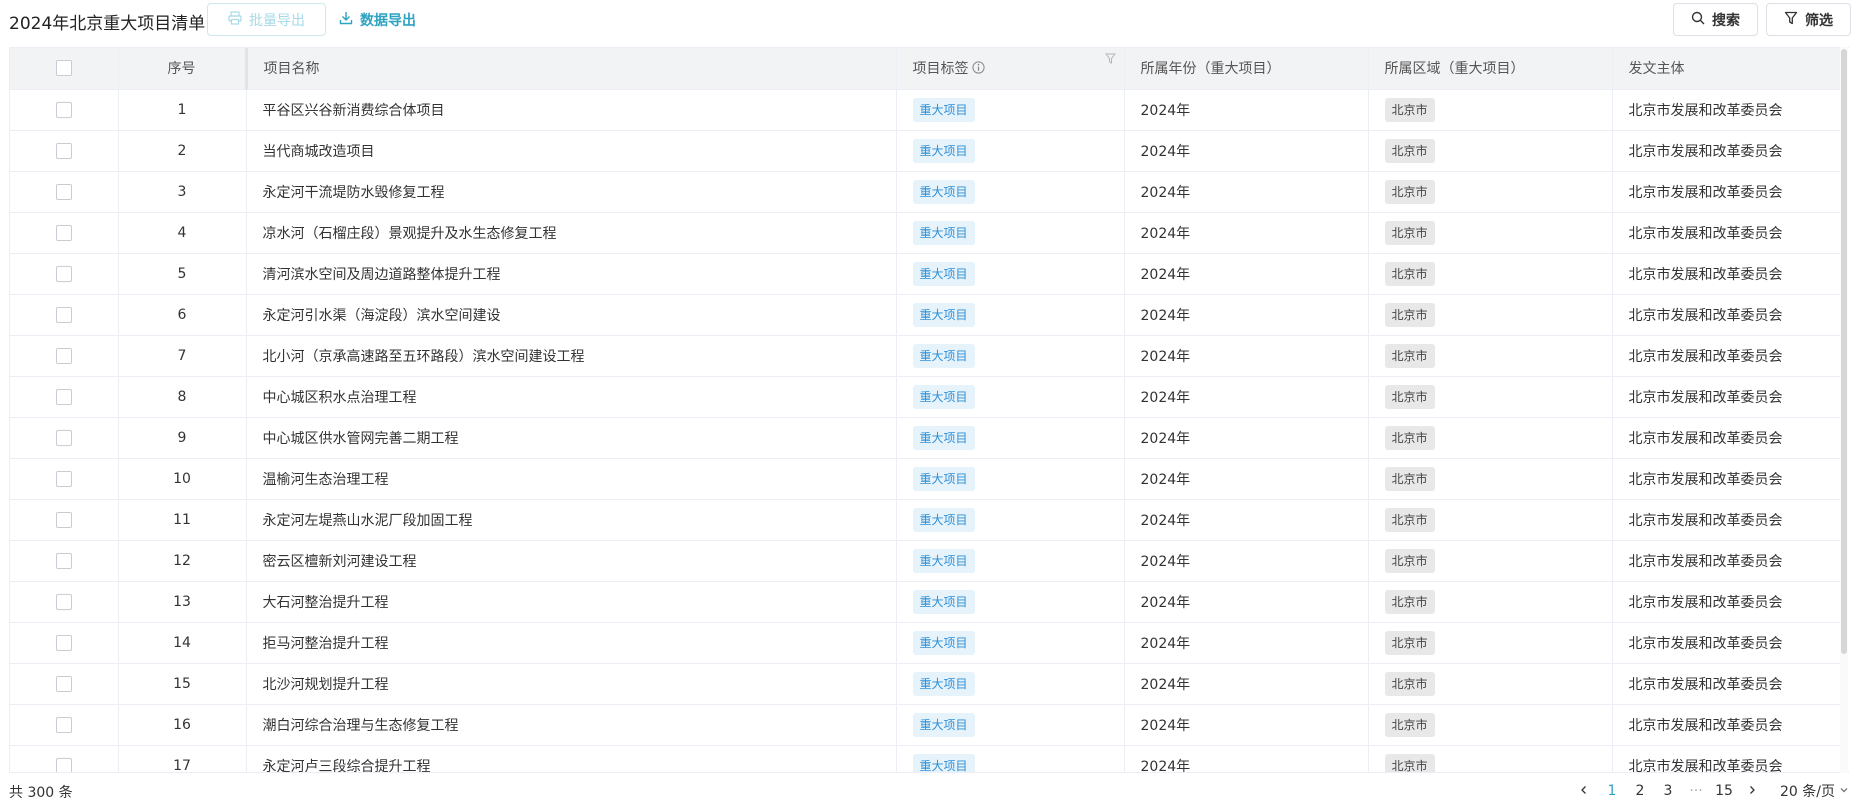 The image size is (1857, 804). I want to click on page-15: 15, so click(1724, 791).